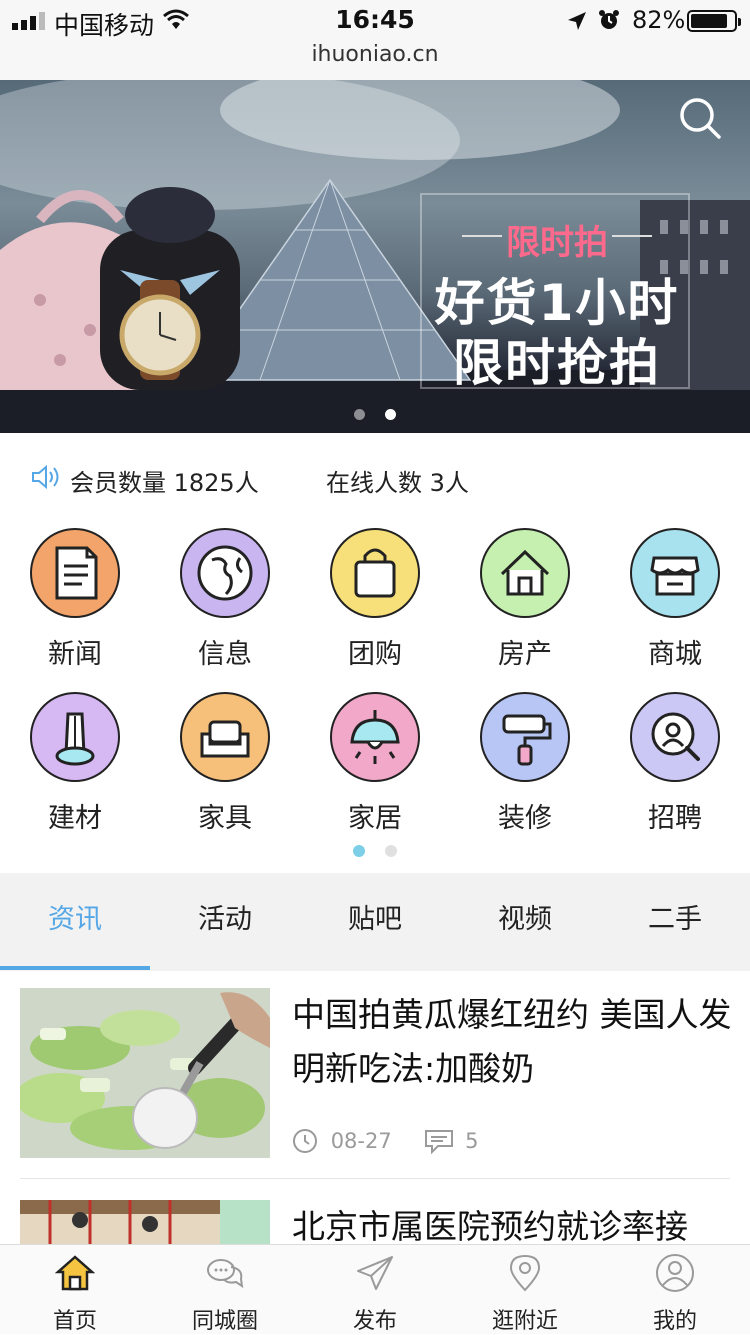  Describe the element at coordinates (391, 851) in the screenshot. I see `category-page-dot` at that location.